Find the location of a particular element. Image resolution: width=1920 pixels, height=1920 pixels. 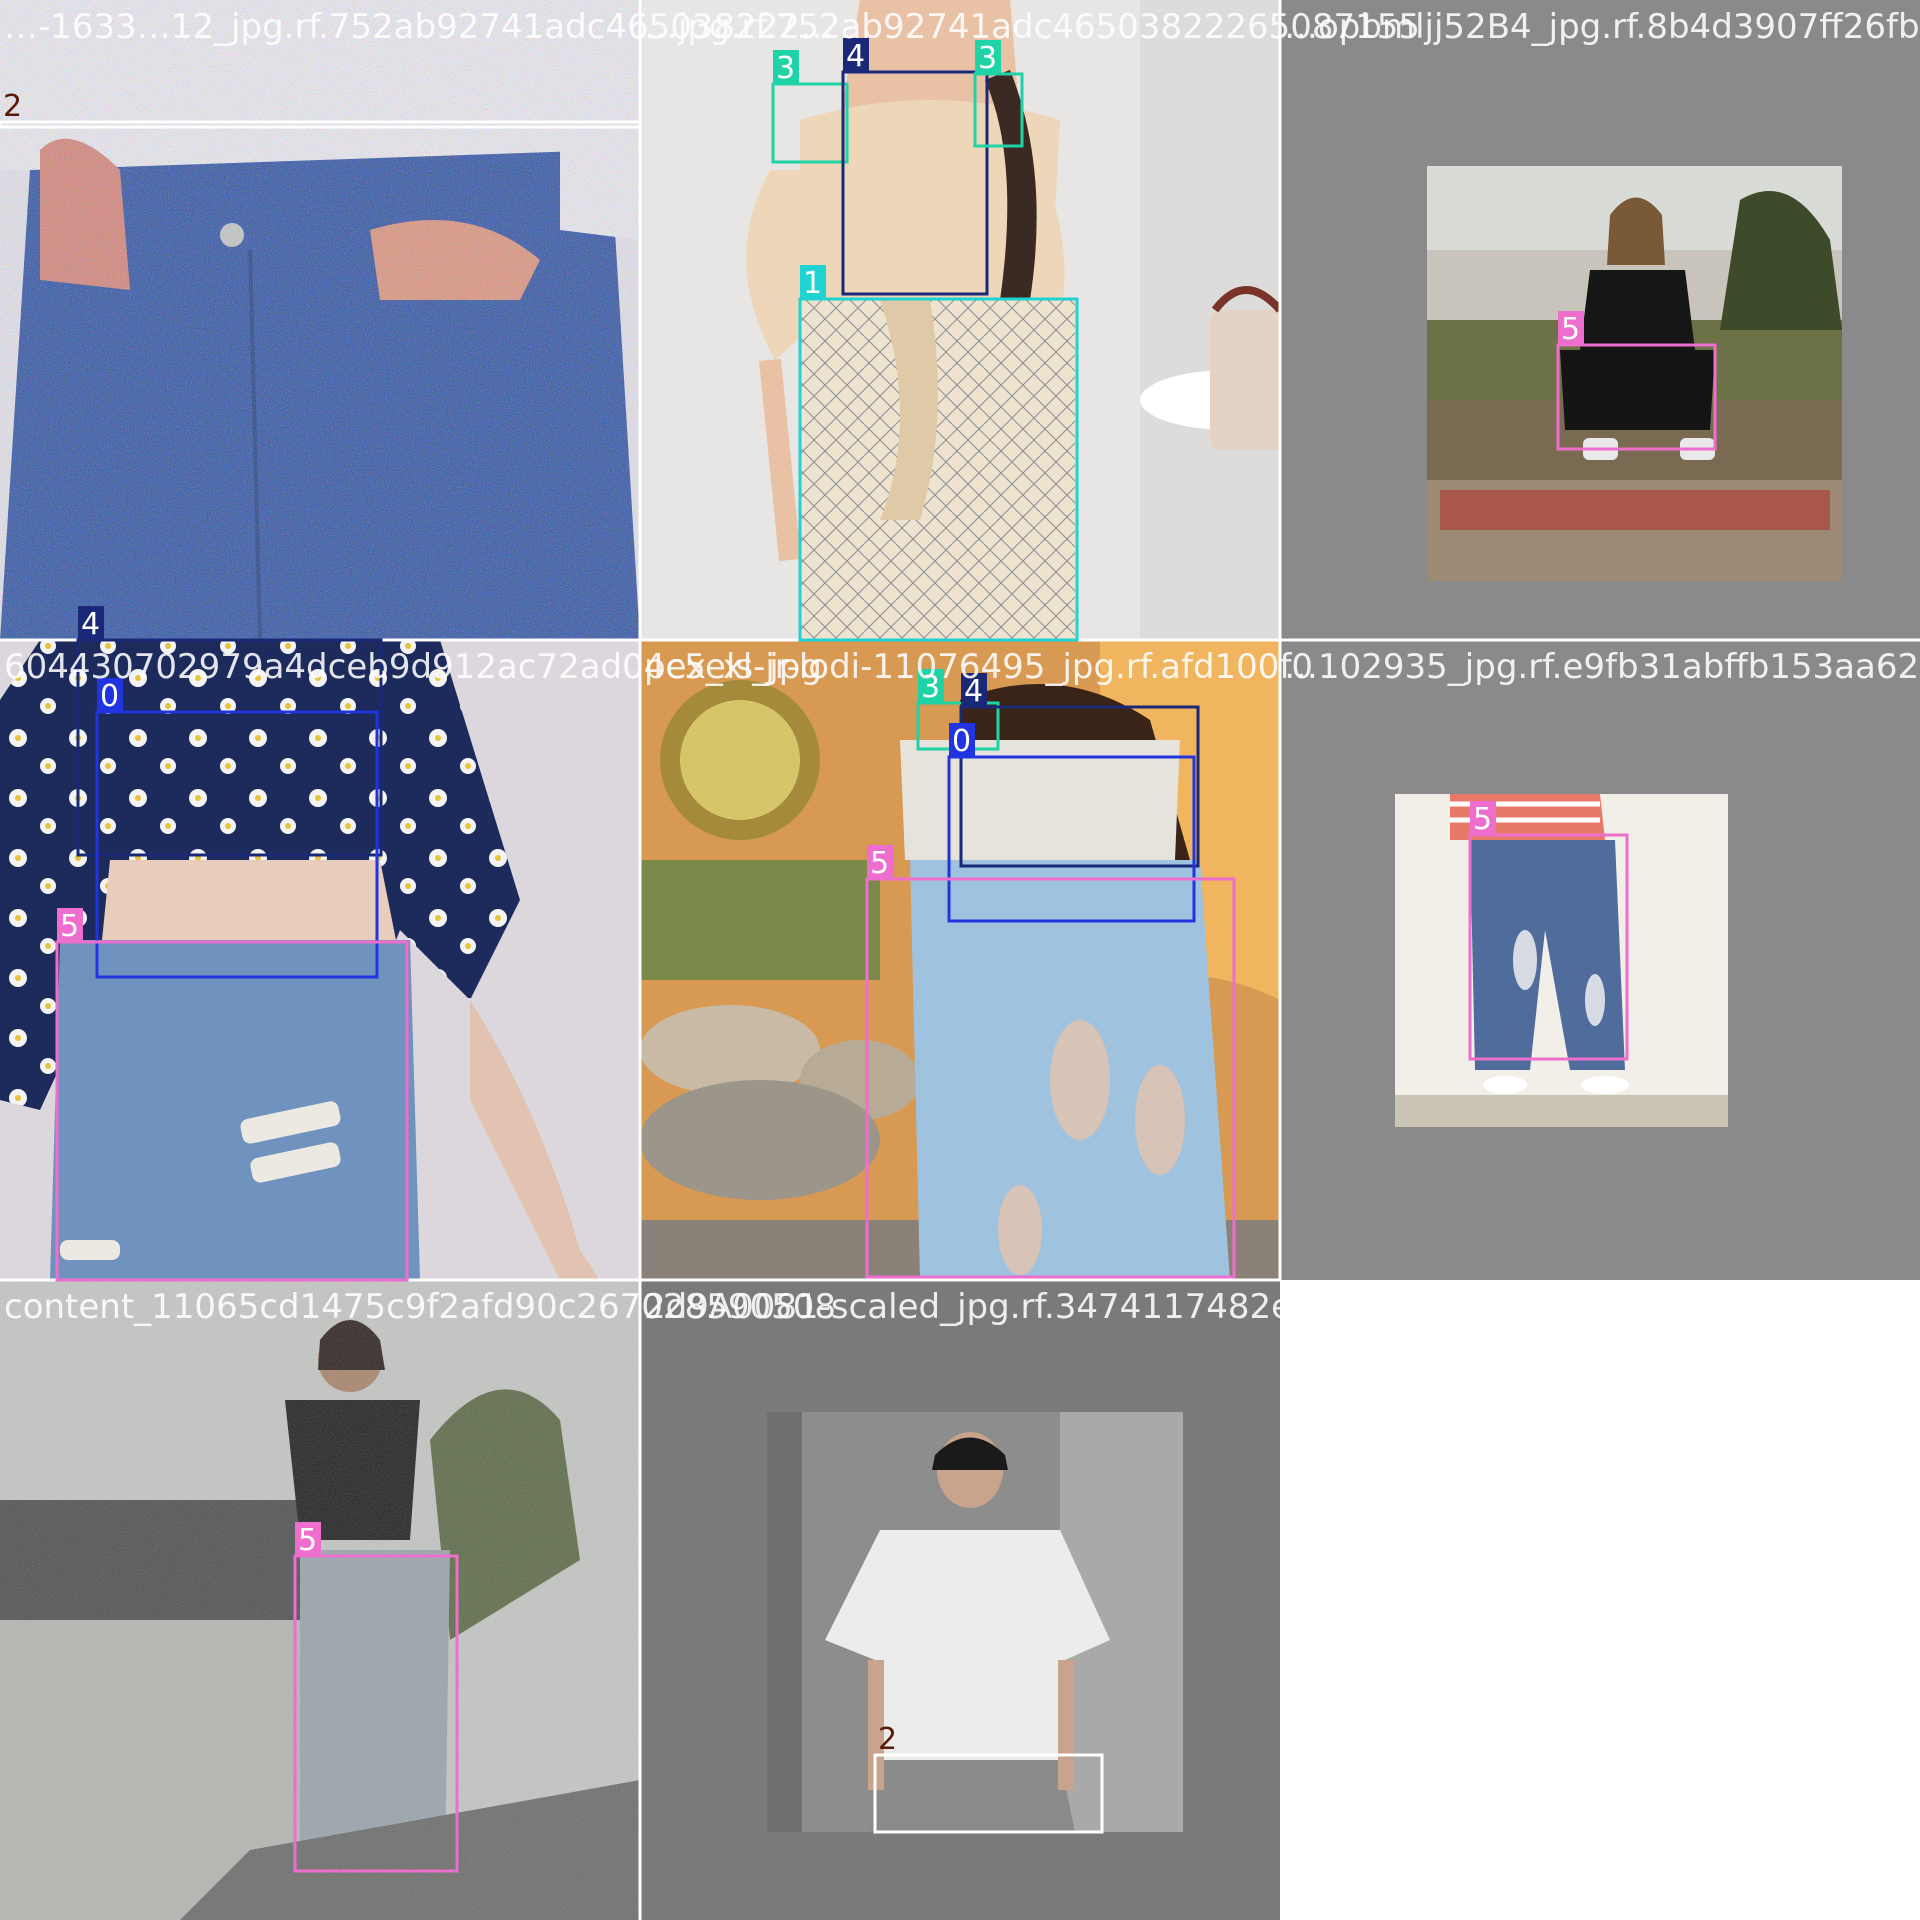

class-tag-label: 1 is located at coordinates (812, 283).